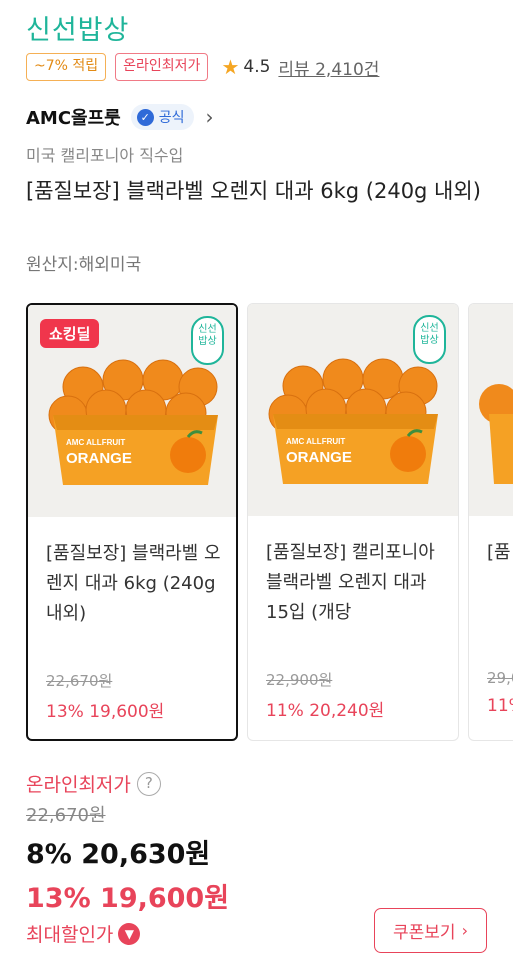  I want to click on badge-row: ~7% 적립 온라인최저가 ★ 4.5 리뷰 2,410건, so click(202, 67).